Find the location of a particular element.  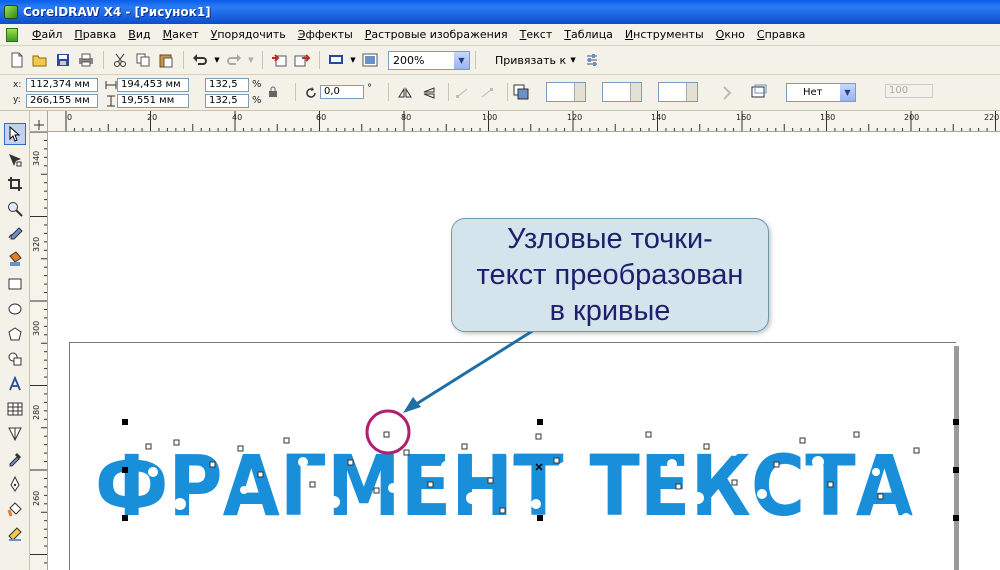

text-tool-icon is located at coordinates (15, 384).